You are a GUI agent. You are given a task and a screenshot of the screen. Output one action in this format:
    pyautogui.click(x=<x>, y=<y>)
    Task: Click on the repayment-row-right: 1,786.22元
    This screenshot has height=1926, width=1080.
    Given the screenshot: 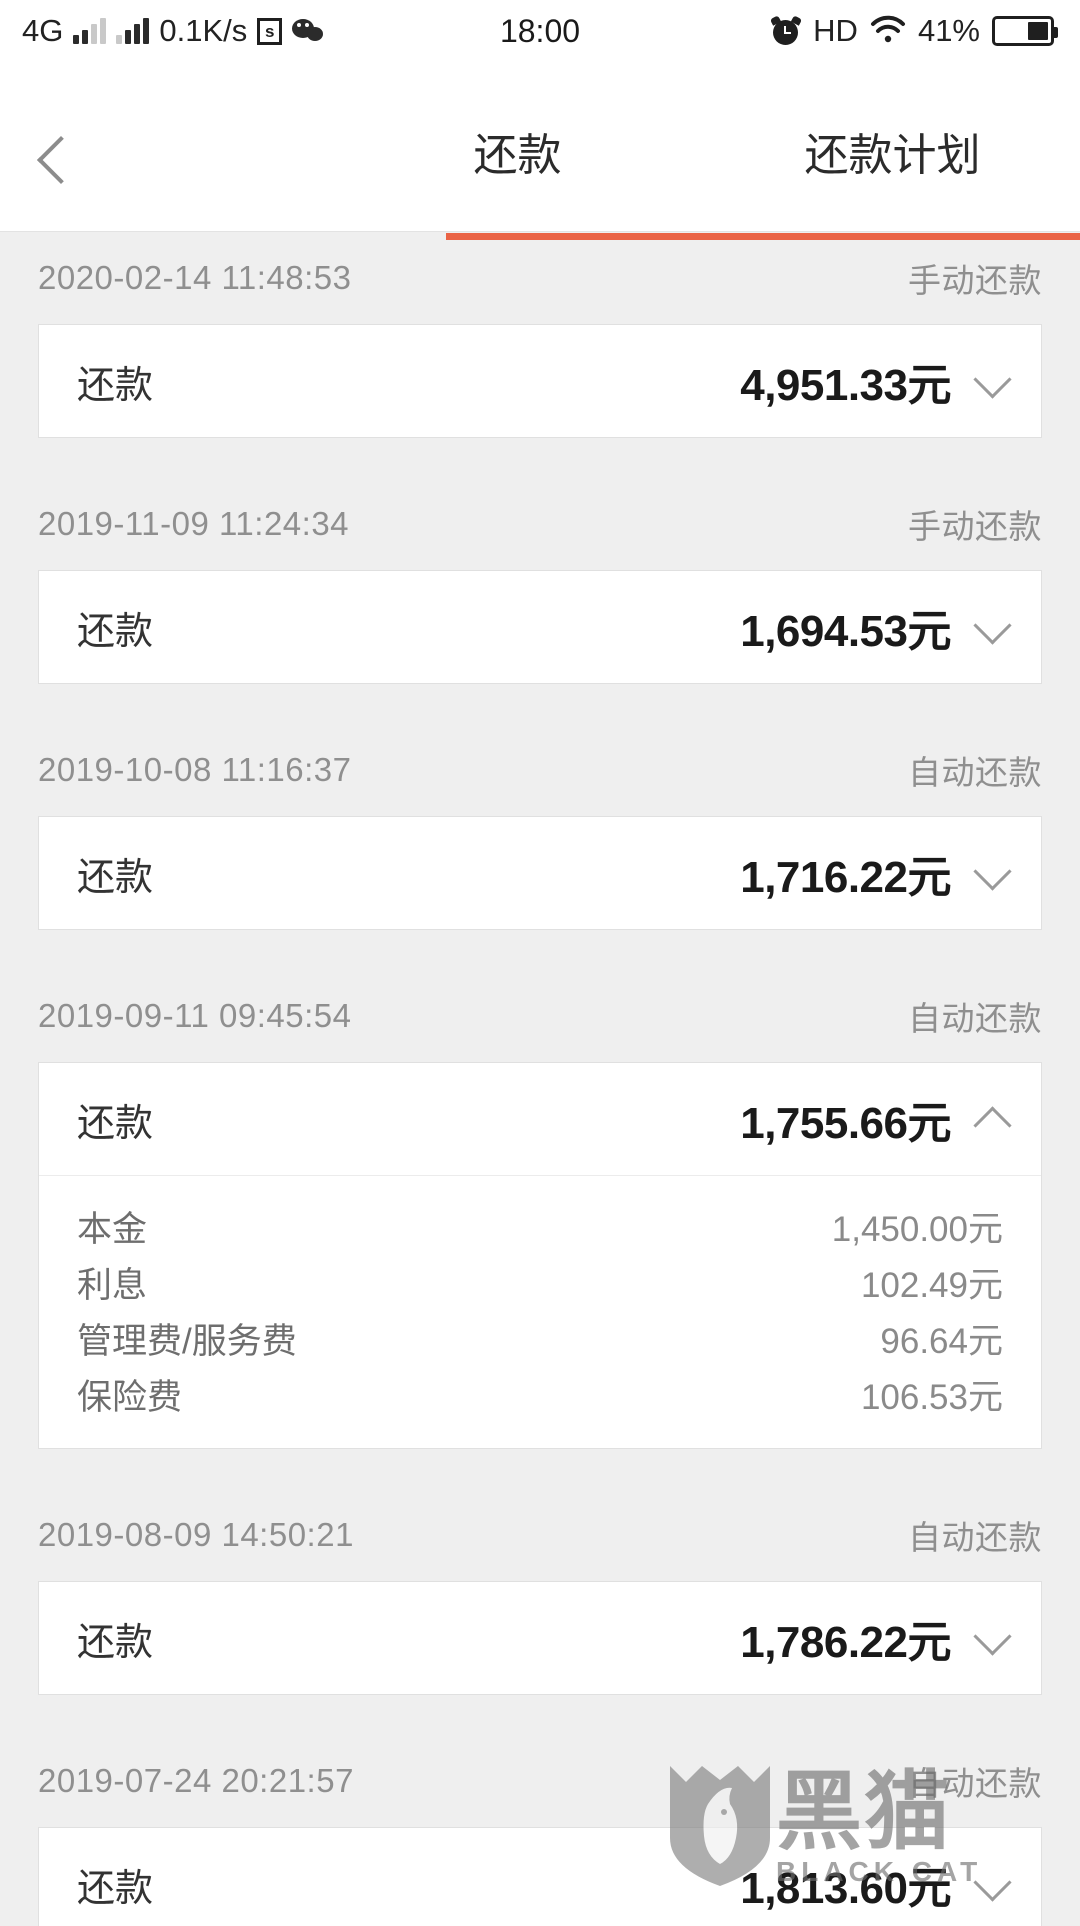 What is the action you would take?
    pyautogui.click(x=875, y=1638)
    